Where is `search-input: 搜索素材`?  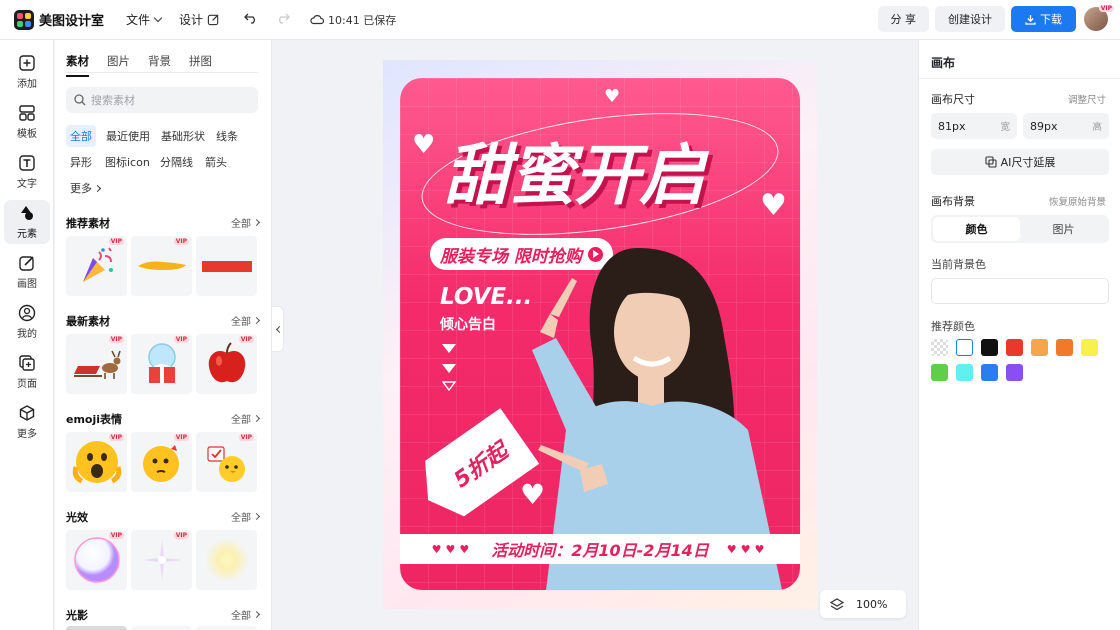 search-input: 搜索素材 is located at coordinates (162, 100).